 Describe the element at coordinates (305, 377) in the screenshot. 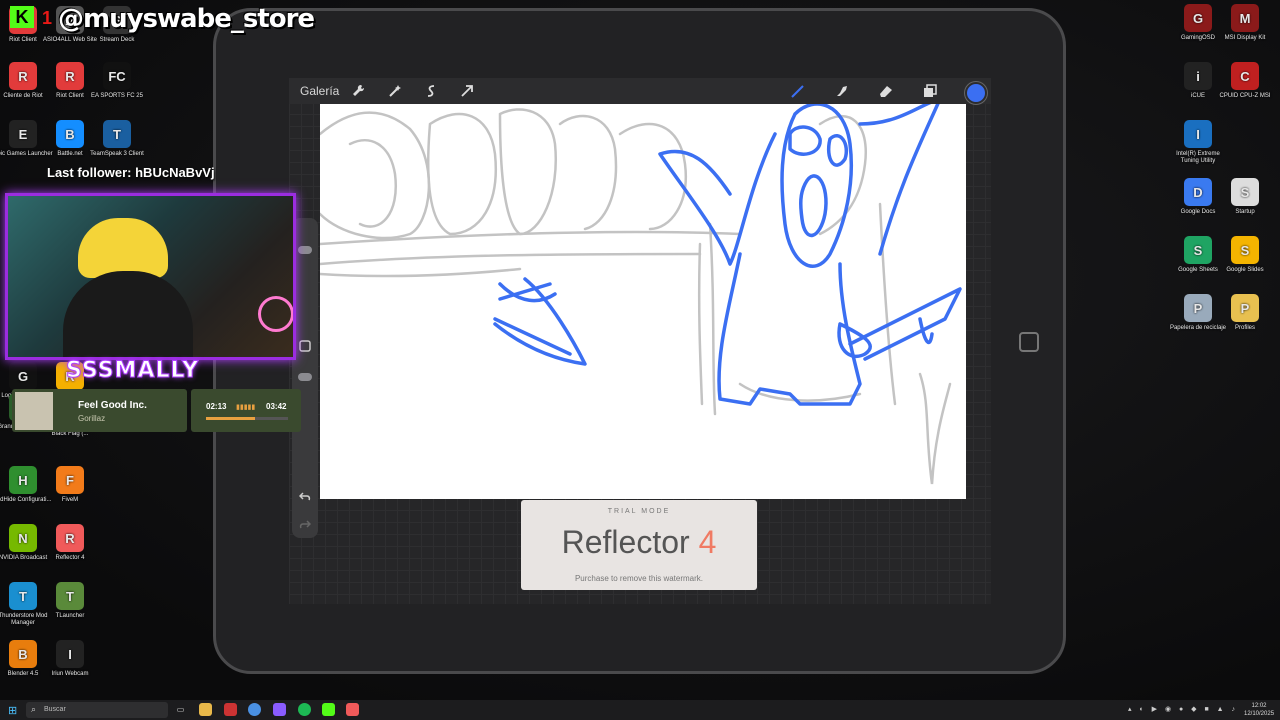

I see `opacity-slider` at that location.